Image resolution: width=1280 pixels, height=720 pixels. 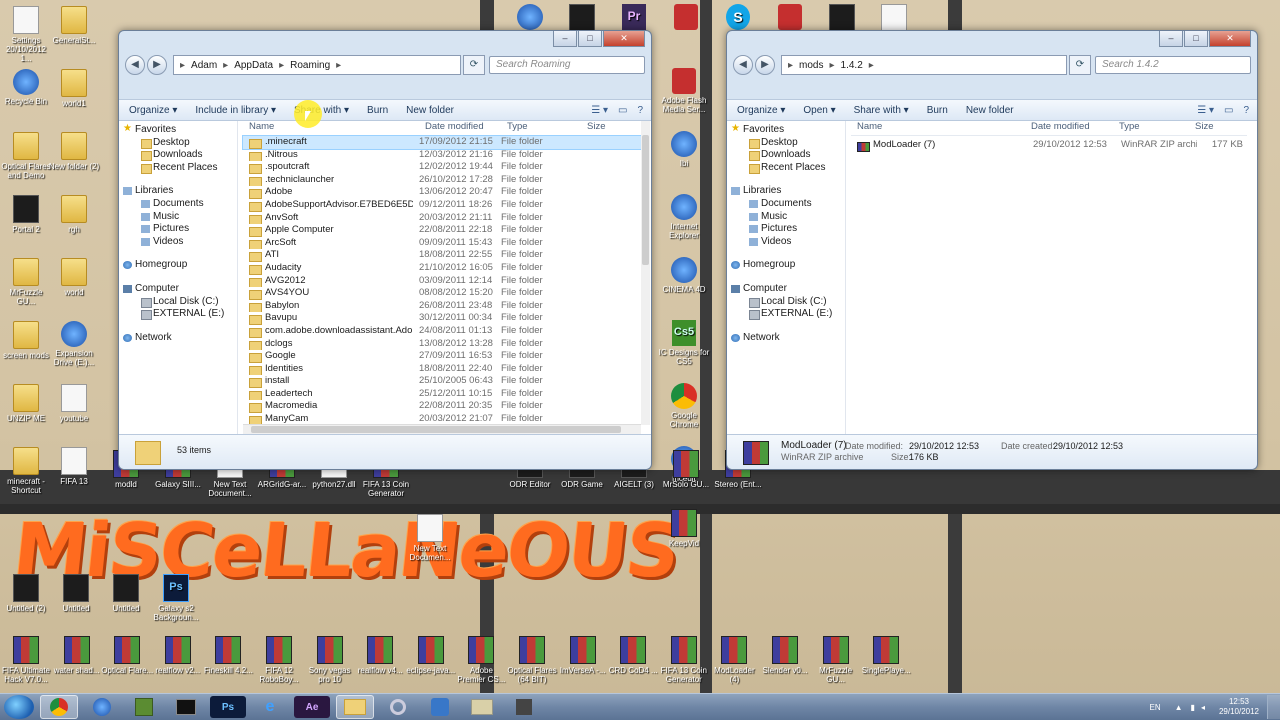 I want to click on desktop-icon: Ibi, so click(x=684, y=149).